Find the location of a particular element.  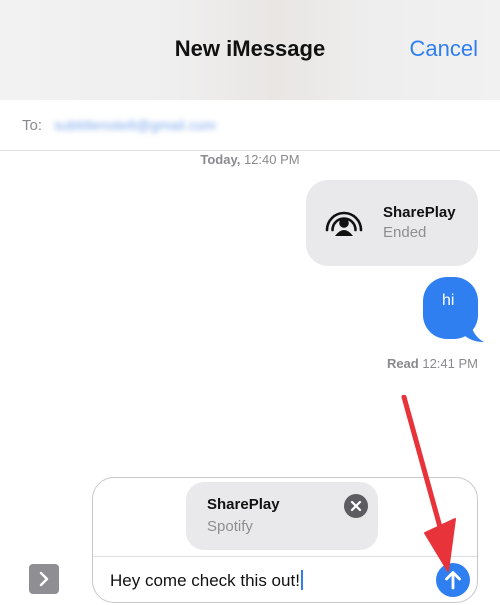

cancel-button: Cancel is located at coordinates (444, 49).